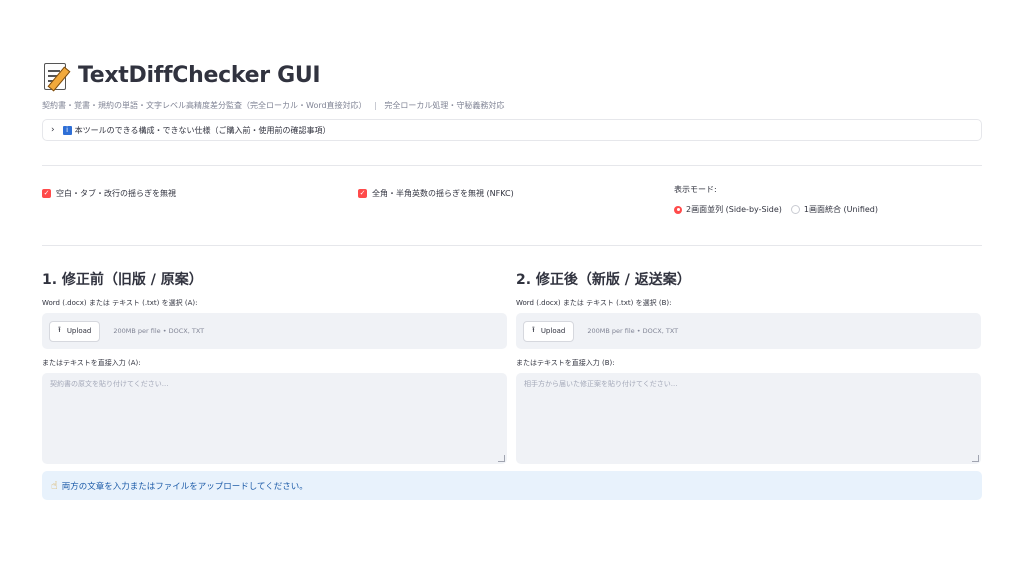  I want to click on before-file-uploader: ⭱ Upload 200MB per file • DOCX, TXT, so click(274, 331).